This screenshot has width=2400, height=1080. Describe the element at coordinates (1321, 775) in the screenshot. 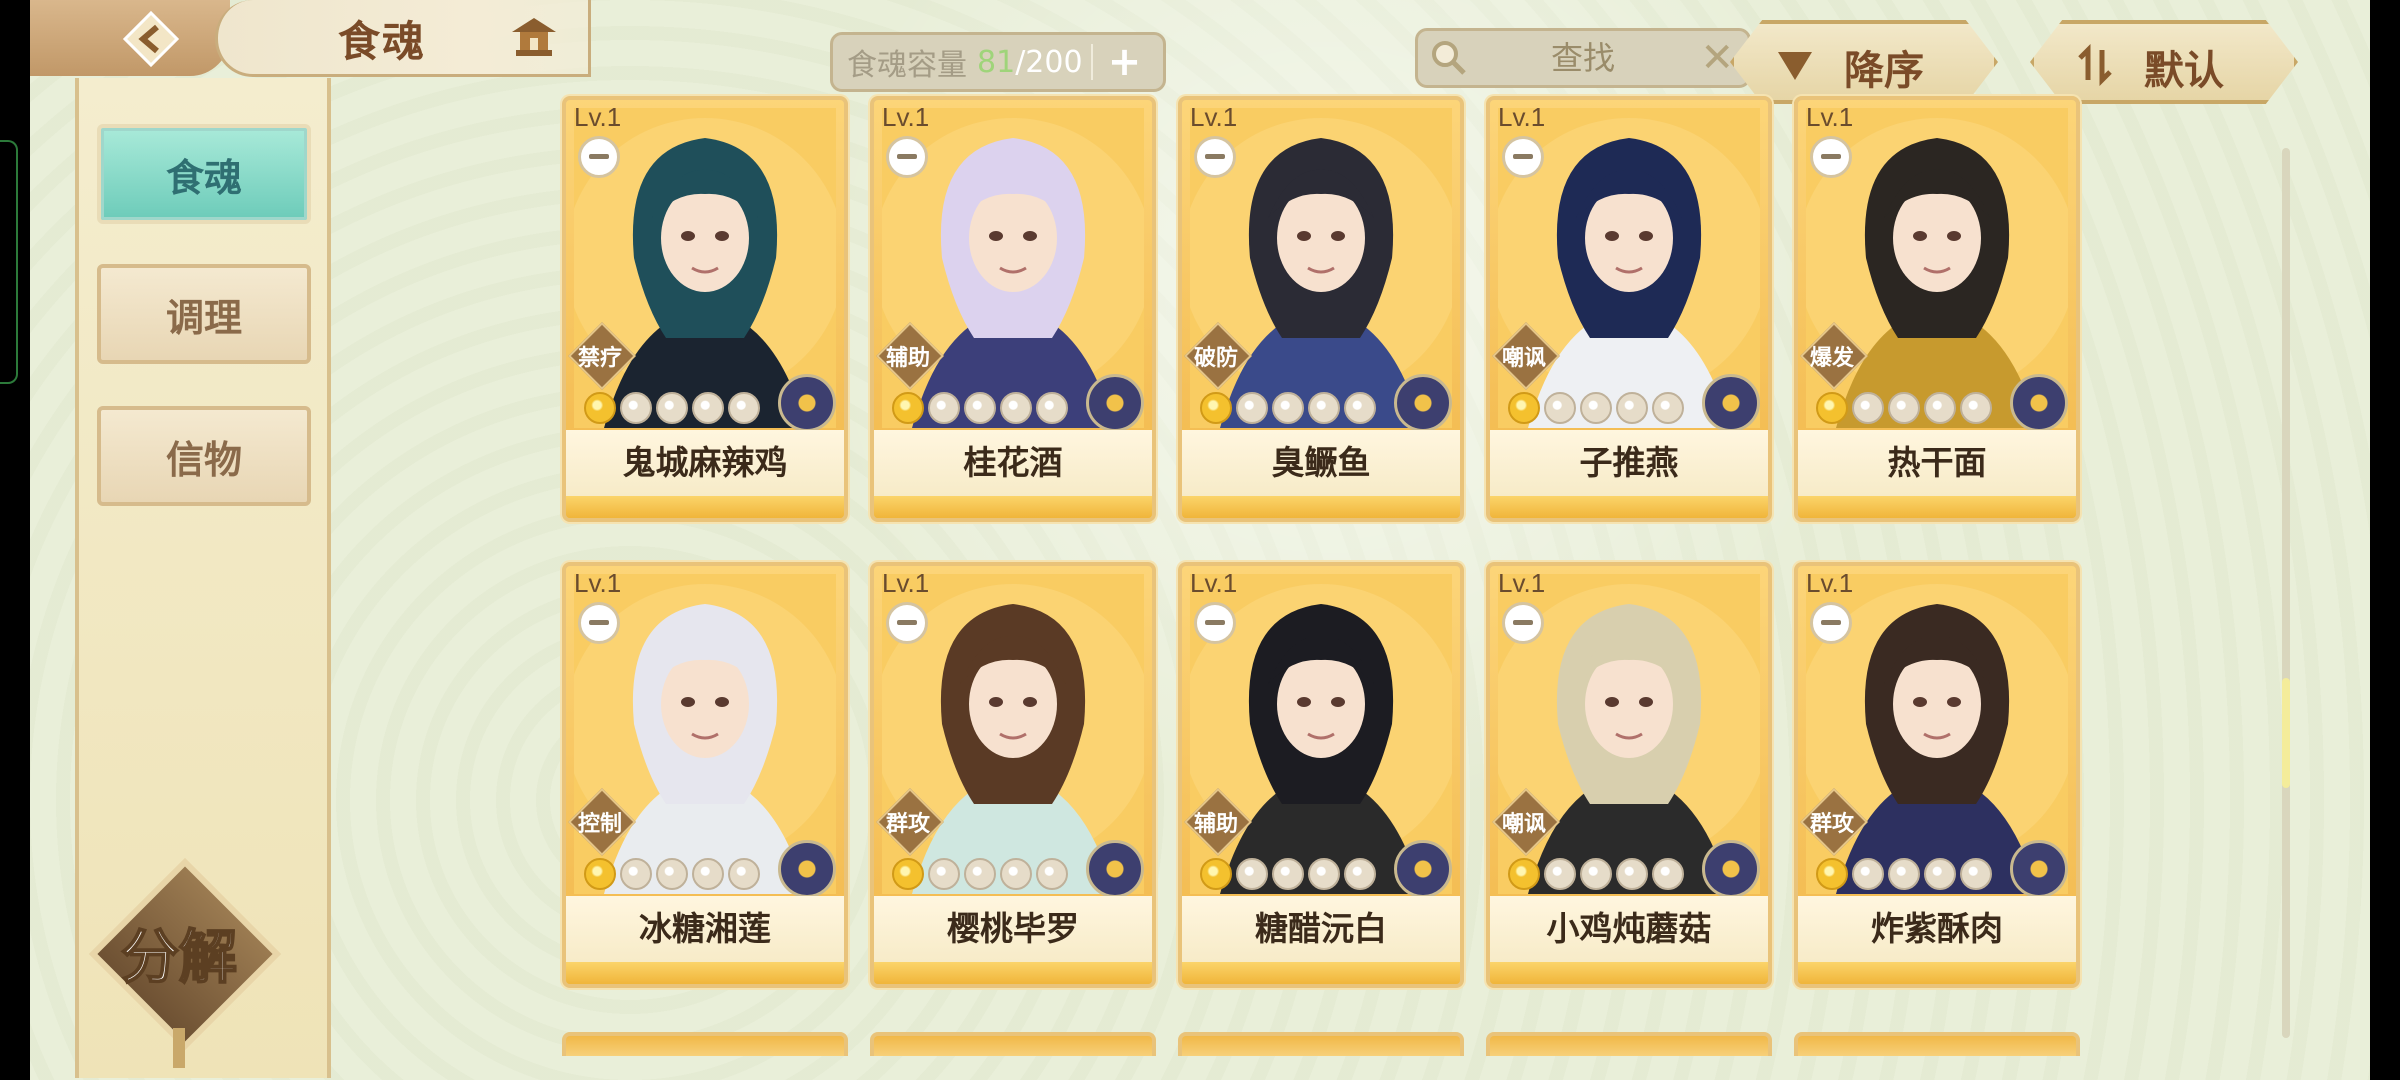

I see `food-soul-card: Lv.1 辅助糖醋沅白` at that location.